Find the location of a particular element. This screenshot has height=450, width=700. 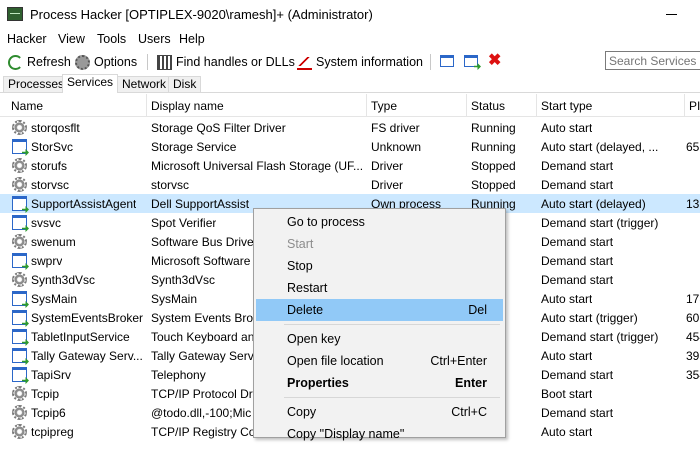

window-go-icon is located at coordinates (471, 61).